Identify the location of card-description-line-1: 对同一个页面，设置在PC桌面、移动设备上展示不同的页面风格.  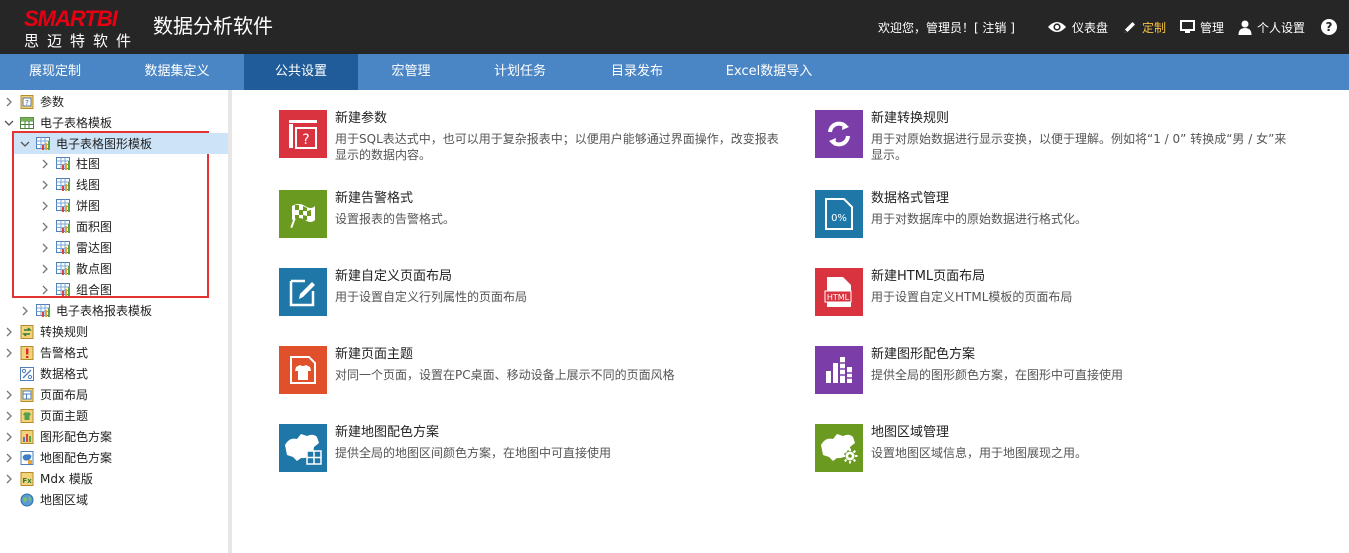
(505, 375).